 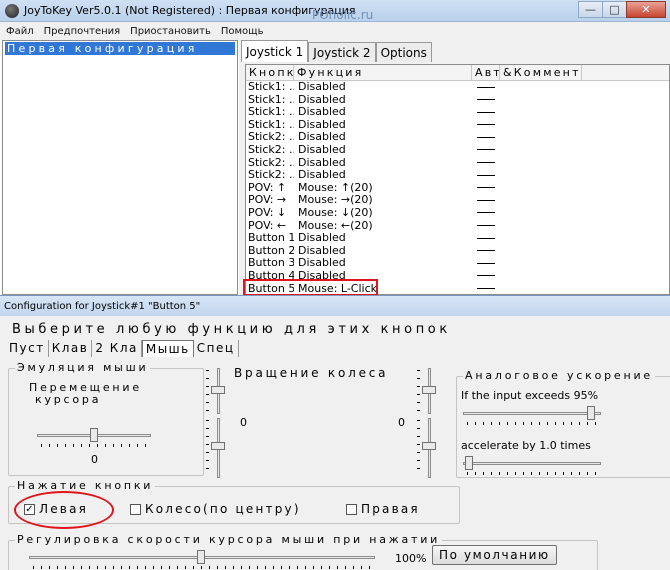 I want to click on maximize-button: □, so click(x=614, y=9).